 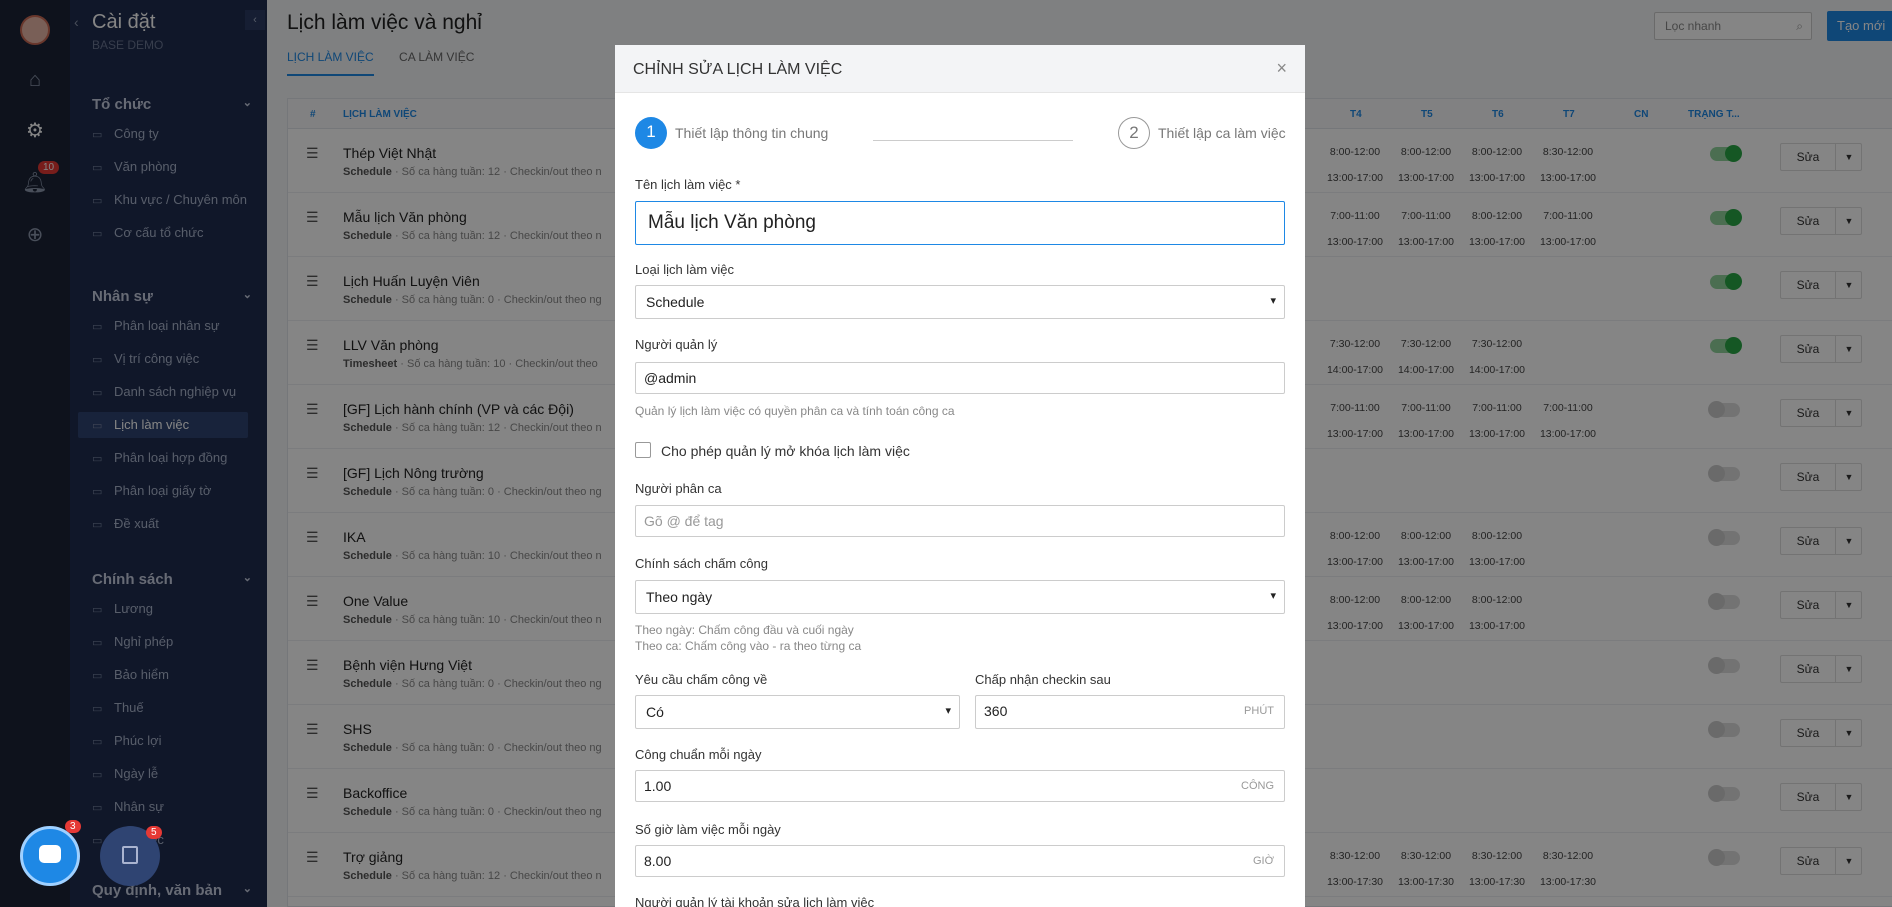 I want to click on unlock-checkbox, so click(x=643, y=450).